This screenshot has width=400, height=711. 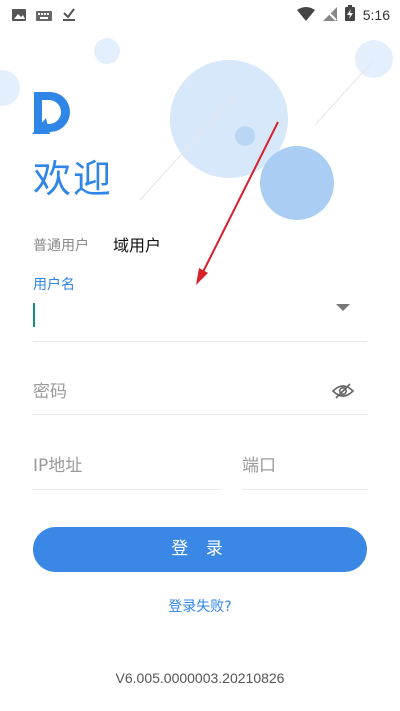 What do you see at coordinates (200, 606) in the screenshot?
I see `login-failed-link: 登录失败?` at bounding box center [200, 606].